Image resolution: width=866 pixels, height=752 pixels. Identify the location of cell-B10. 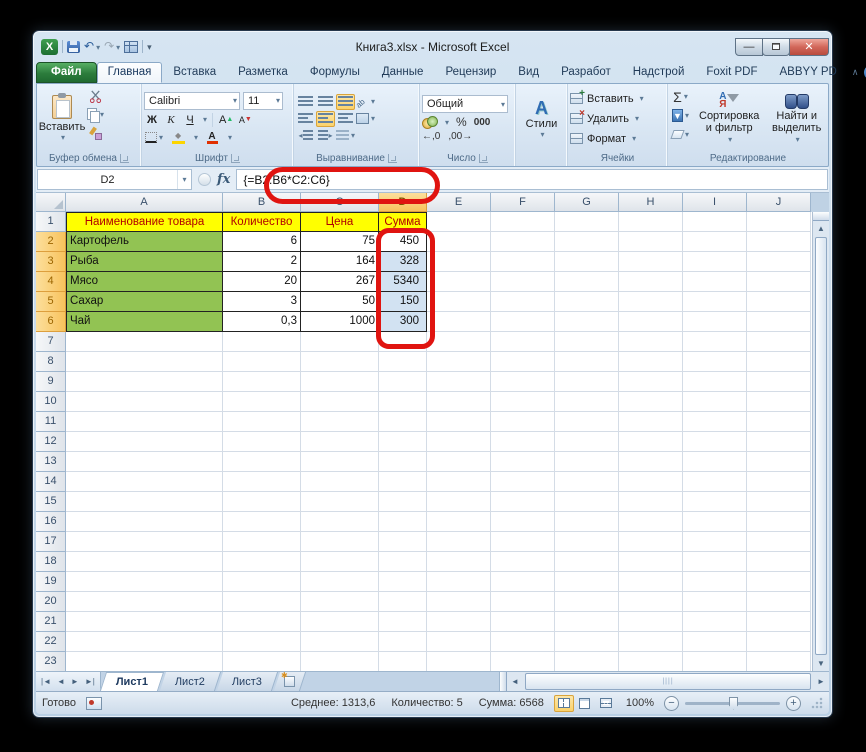
(262, 402).